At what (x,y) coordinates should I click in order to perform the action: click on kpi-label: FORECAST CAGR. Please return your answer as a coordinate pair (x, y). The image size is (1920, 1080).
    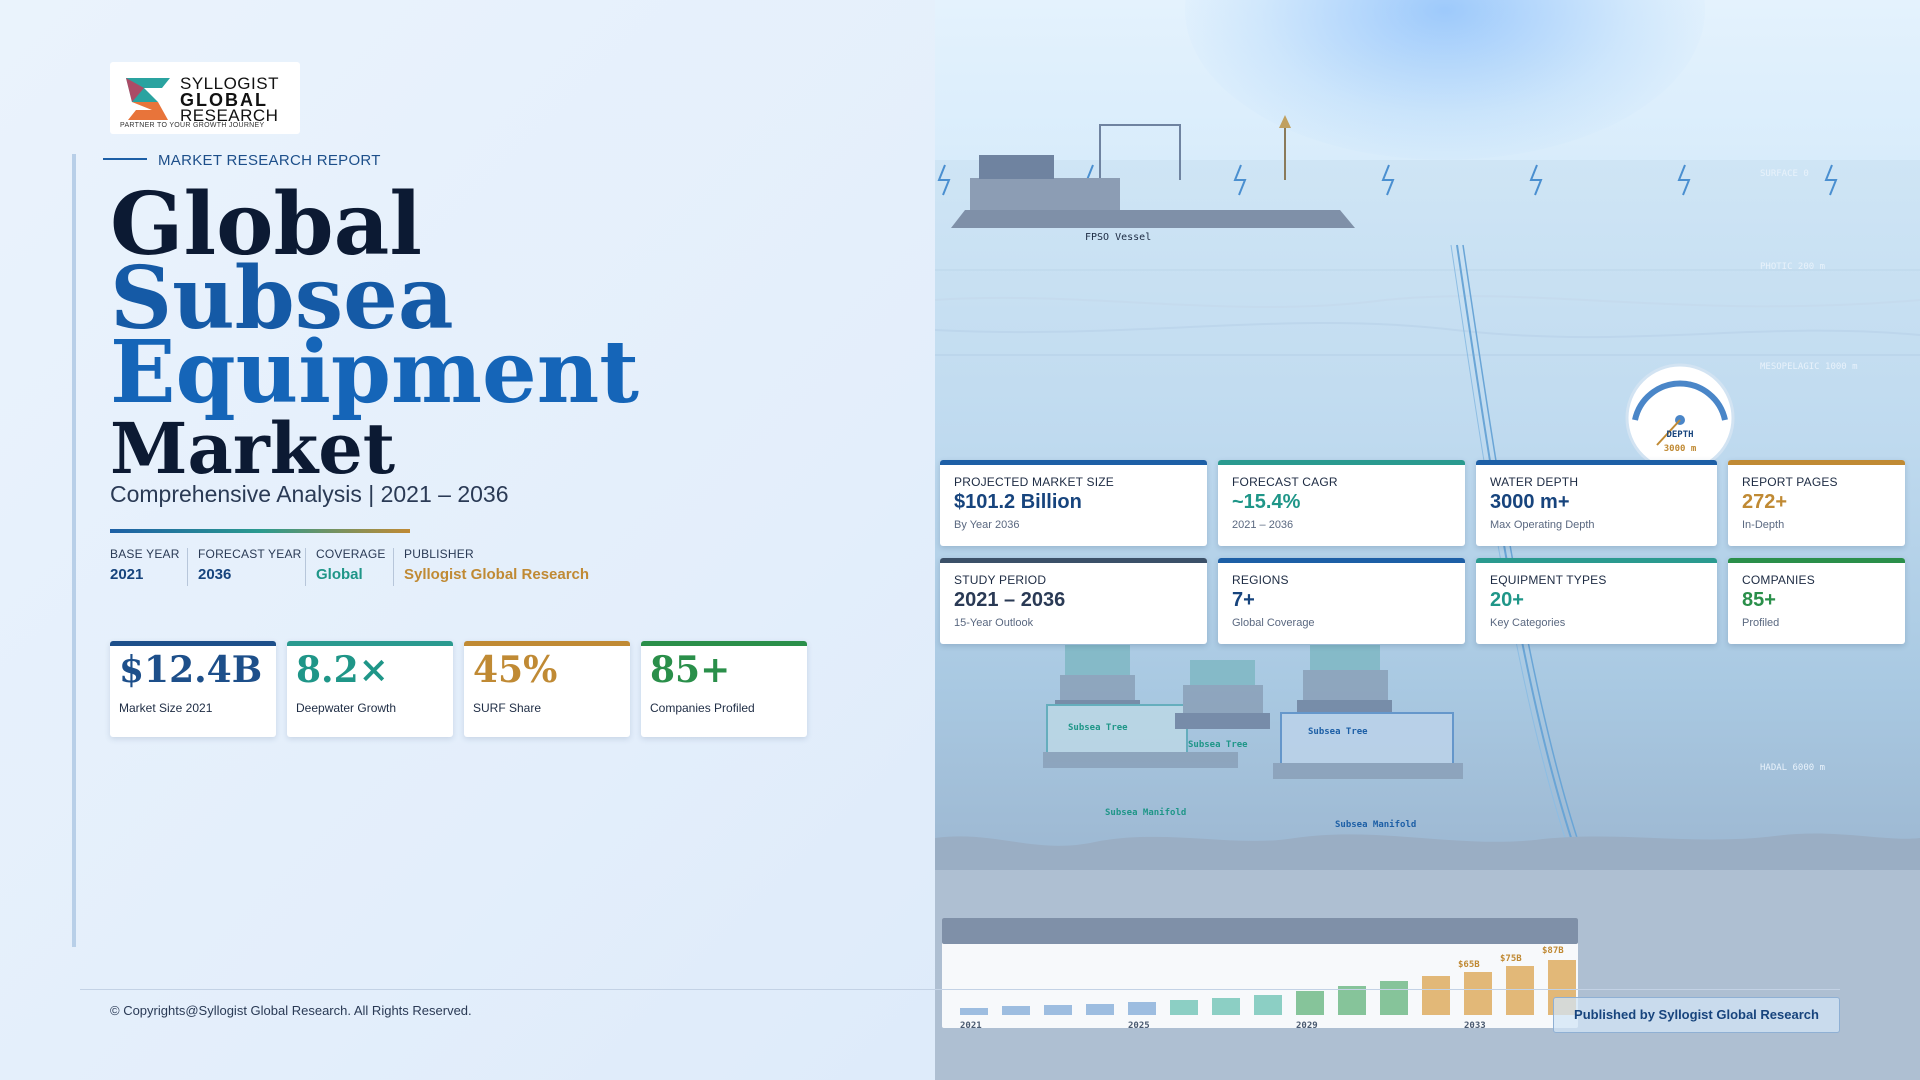
    Looking at the image, I should click on (1285, 482).